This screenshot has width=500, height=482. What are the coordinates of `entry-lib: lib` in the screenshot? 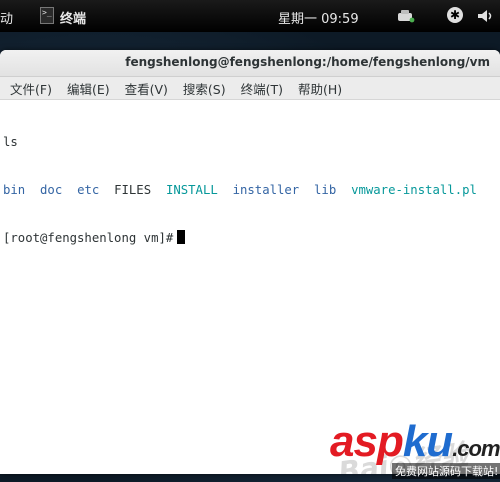 It's located at (325, 190).